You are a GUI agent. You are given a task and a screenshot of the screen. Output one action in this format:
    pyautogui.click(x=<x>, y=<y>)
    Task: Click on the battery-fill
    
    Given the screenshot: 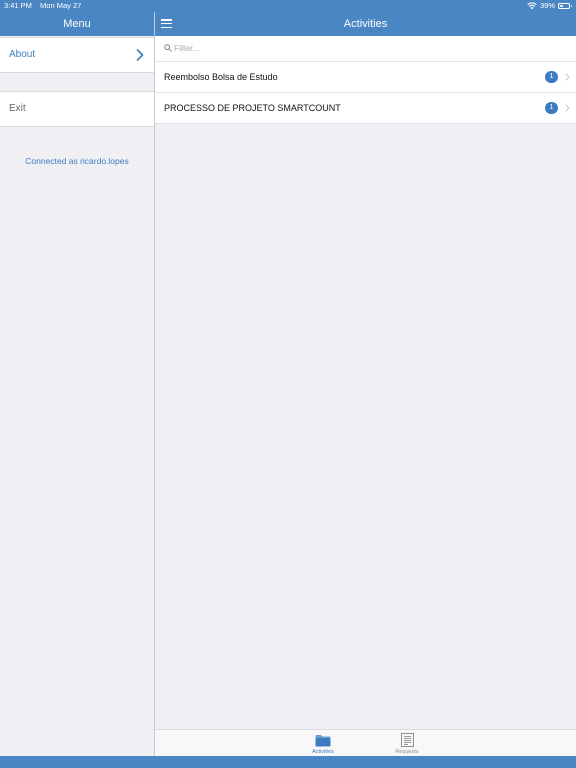 What is the action you would take?
    pyautogui.click(x=562, y=6)
    